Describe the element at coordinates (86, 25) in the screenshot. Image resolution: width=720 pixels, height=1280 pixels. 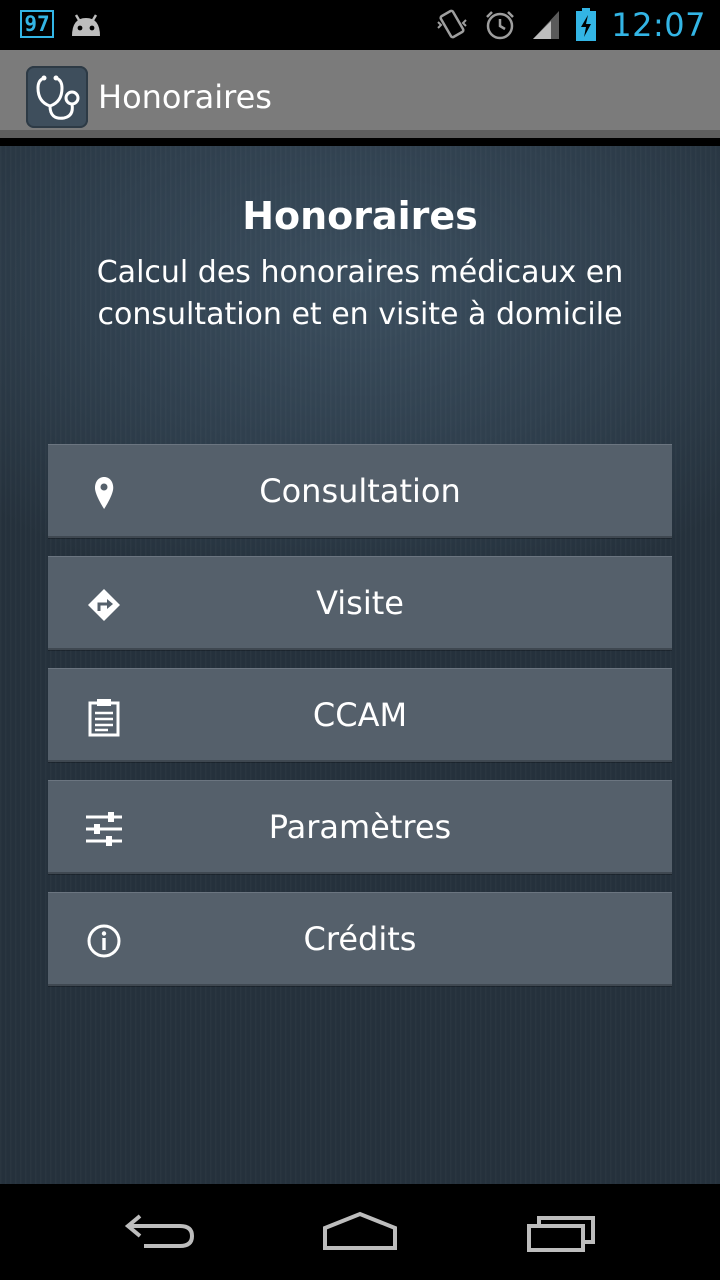
I see `android-icon` at that location.